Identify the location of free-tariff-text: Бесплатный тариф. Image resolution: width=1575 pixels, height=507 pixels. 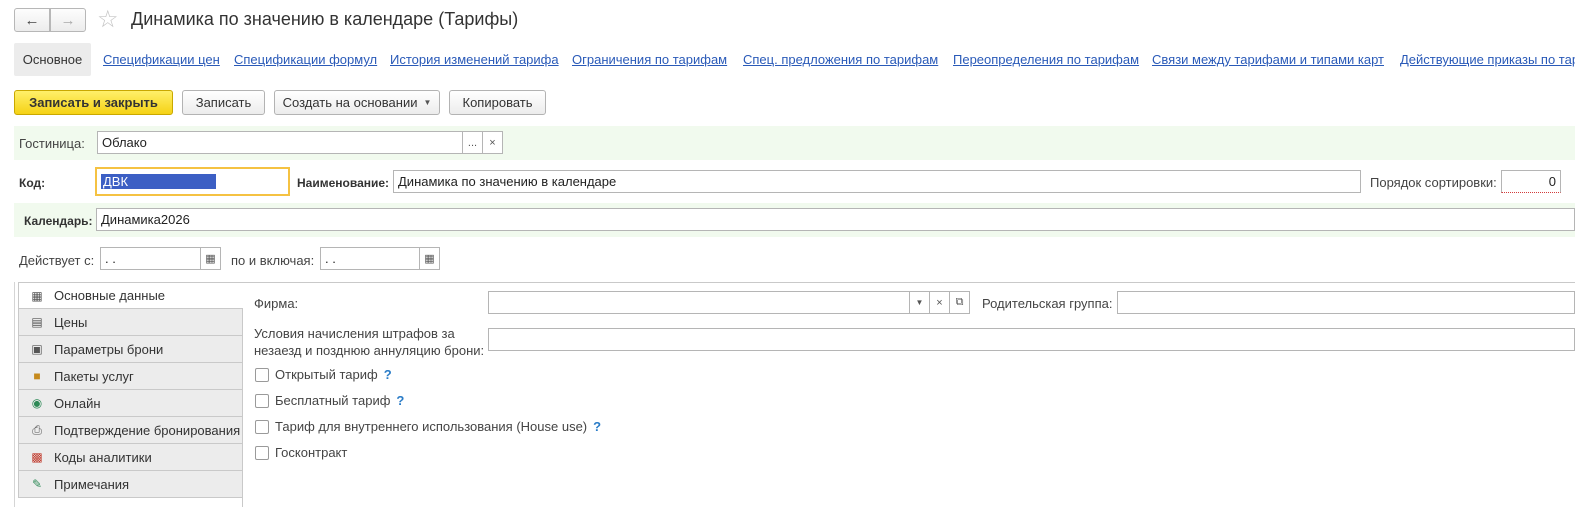
(333, 400).